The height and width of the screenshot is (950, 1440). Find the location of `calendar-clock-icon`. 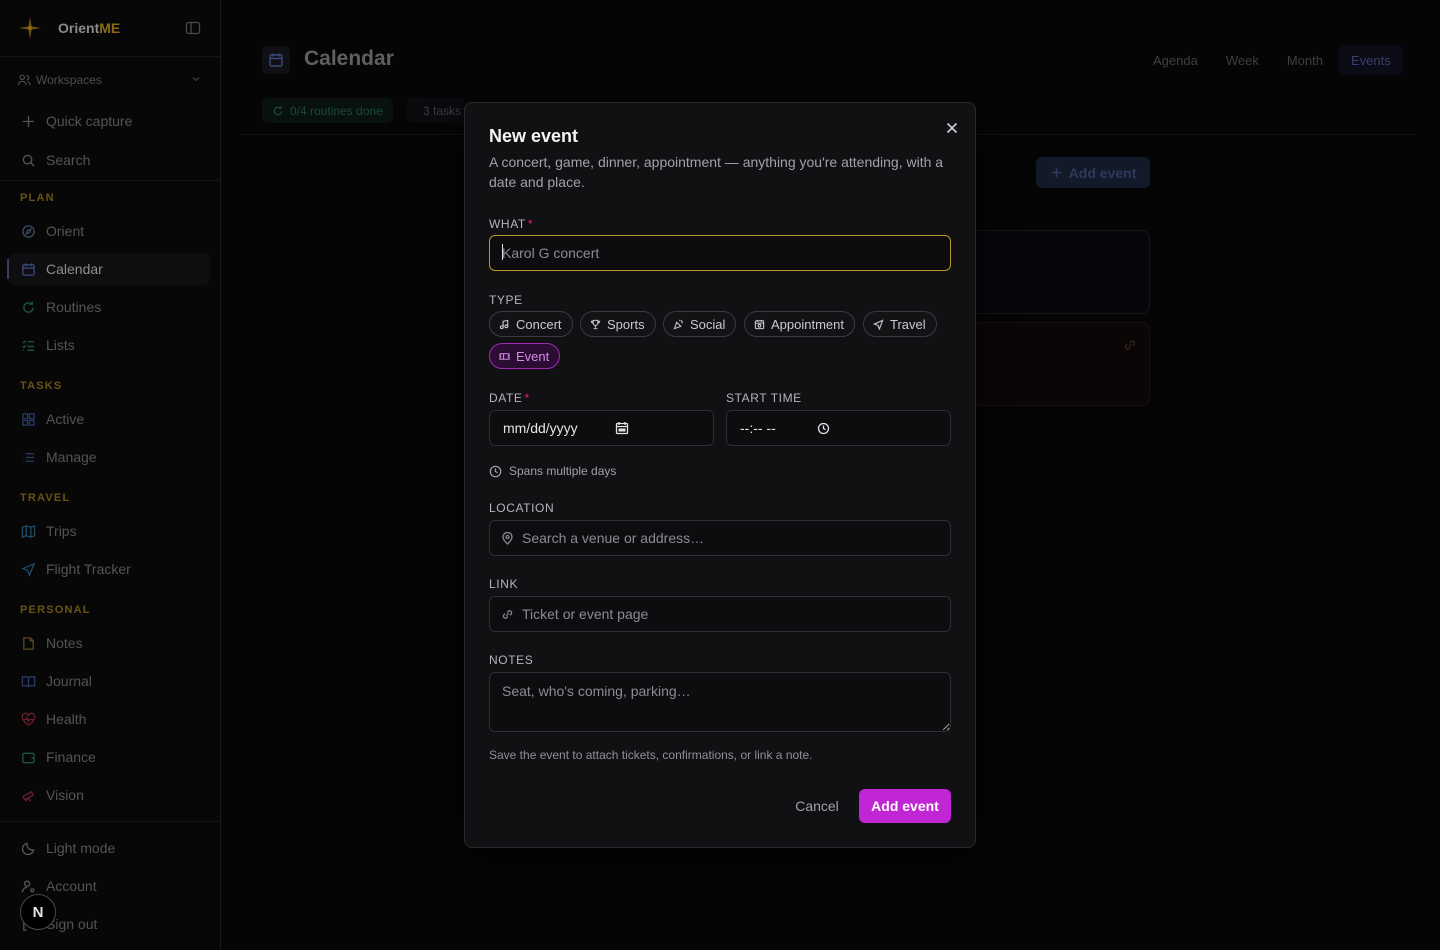

calendar-clock-icon is located at coordinates (759, 324).